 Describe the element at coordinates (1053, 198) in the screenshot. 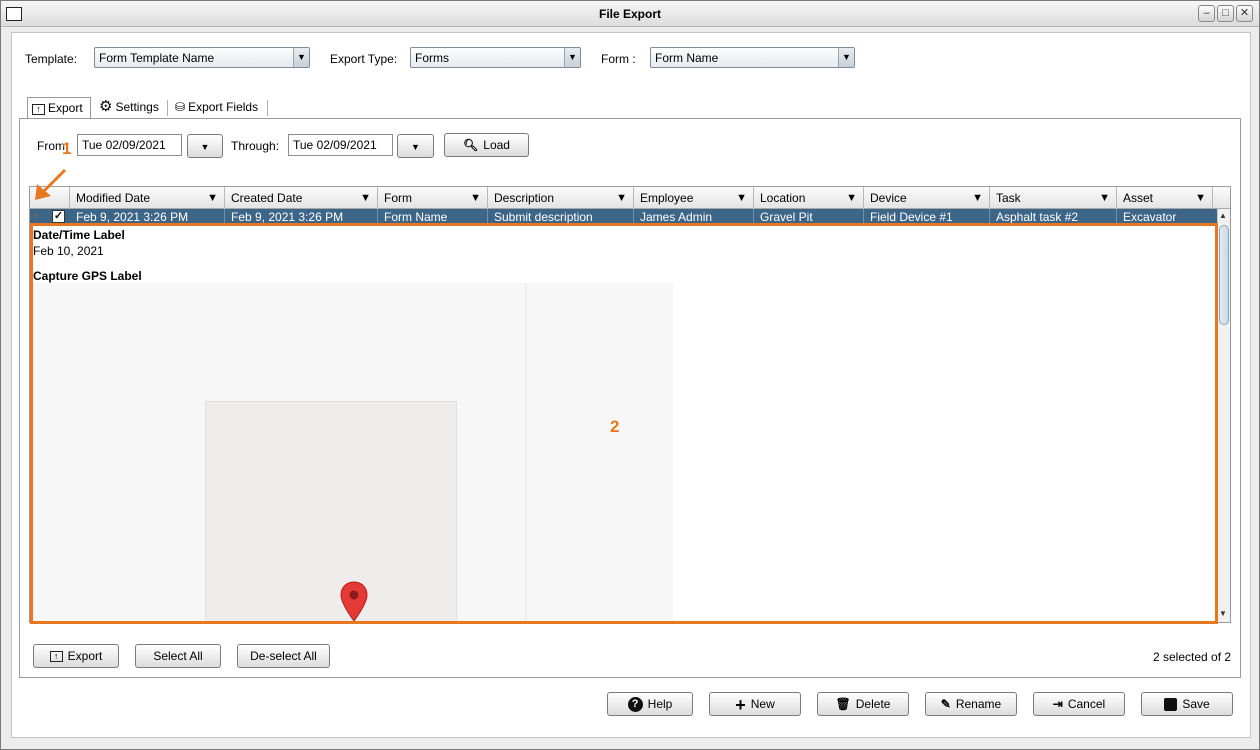

I see `column-header-task: Task ▼` at that location.